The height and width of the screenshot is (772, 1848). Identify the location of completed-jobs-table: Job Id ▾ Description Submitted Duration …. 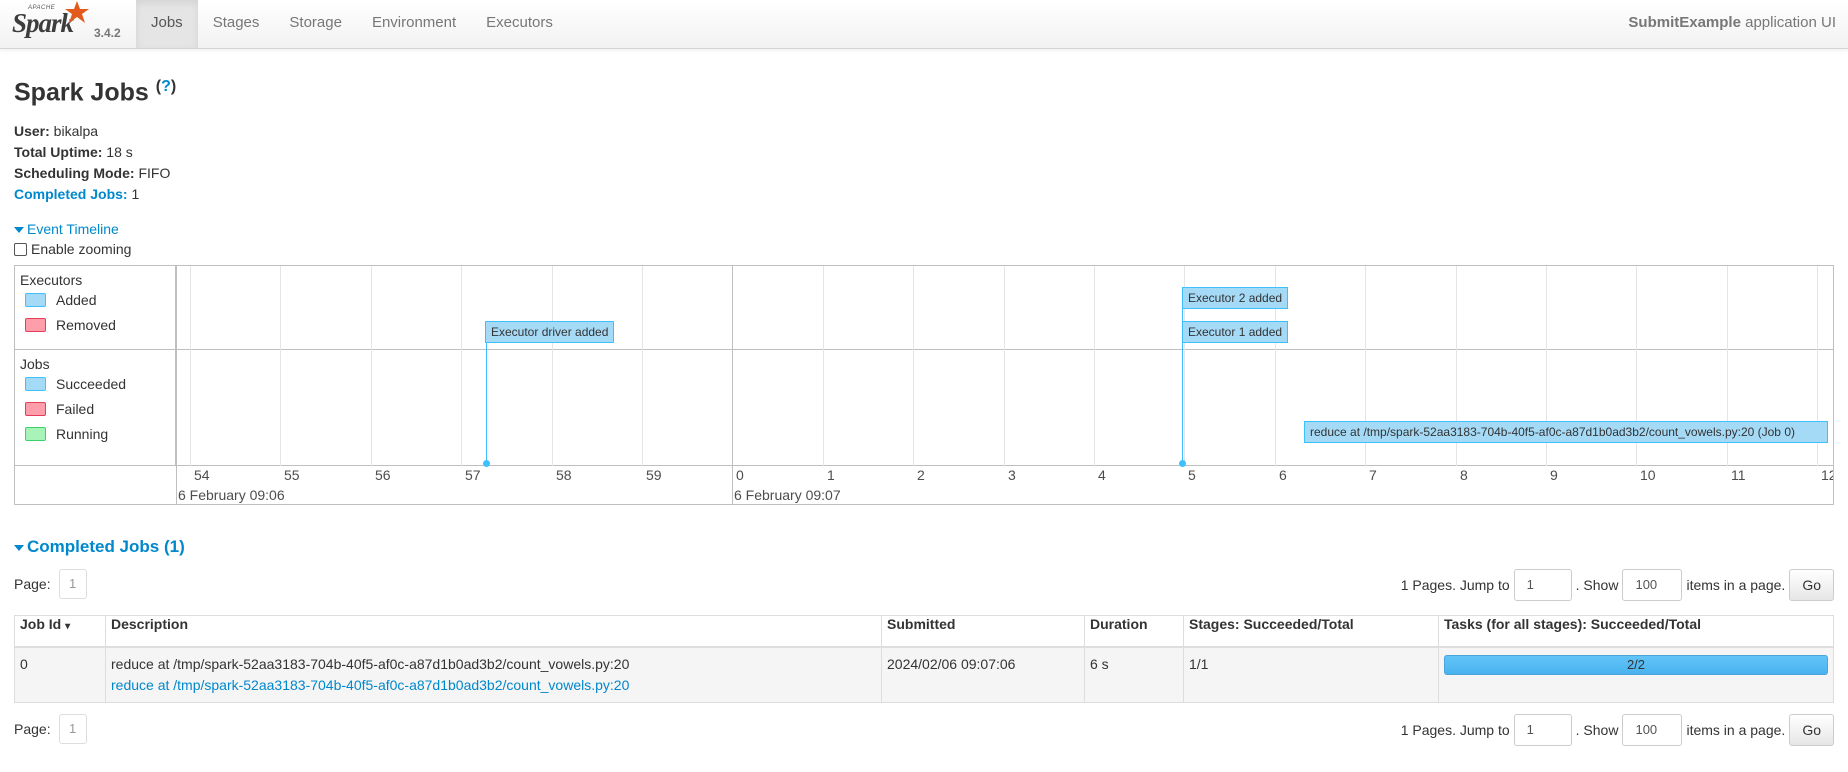
(924, 659).